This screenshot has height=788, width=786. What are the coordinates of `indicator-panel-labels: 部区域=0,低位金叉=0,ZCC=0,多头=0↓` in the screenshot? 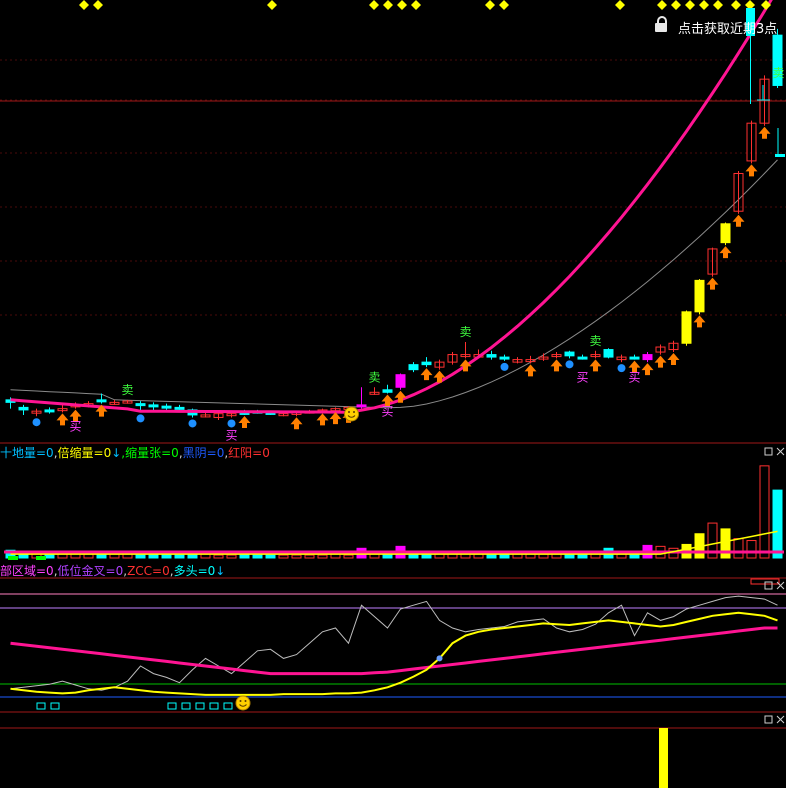 It's located at (112, 570).